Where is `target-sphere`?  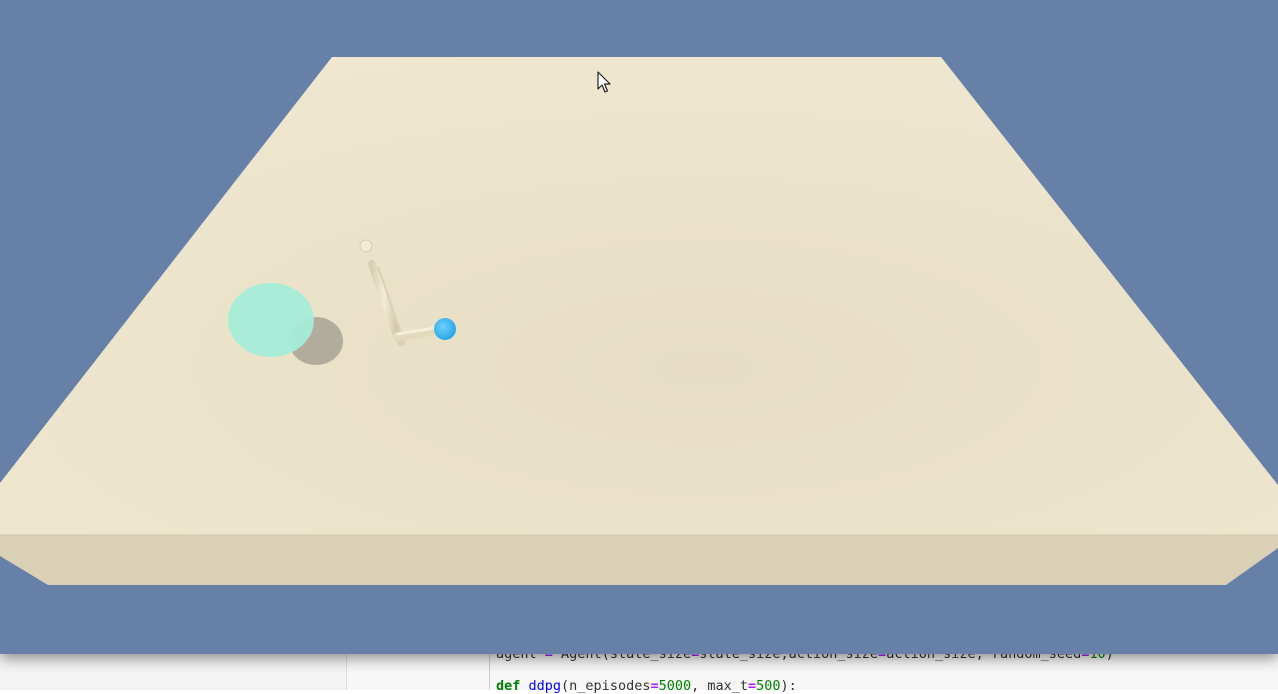
target-sphere is located at coordinates (271, 320).